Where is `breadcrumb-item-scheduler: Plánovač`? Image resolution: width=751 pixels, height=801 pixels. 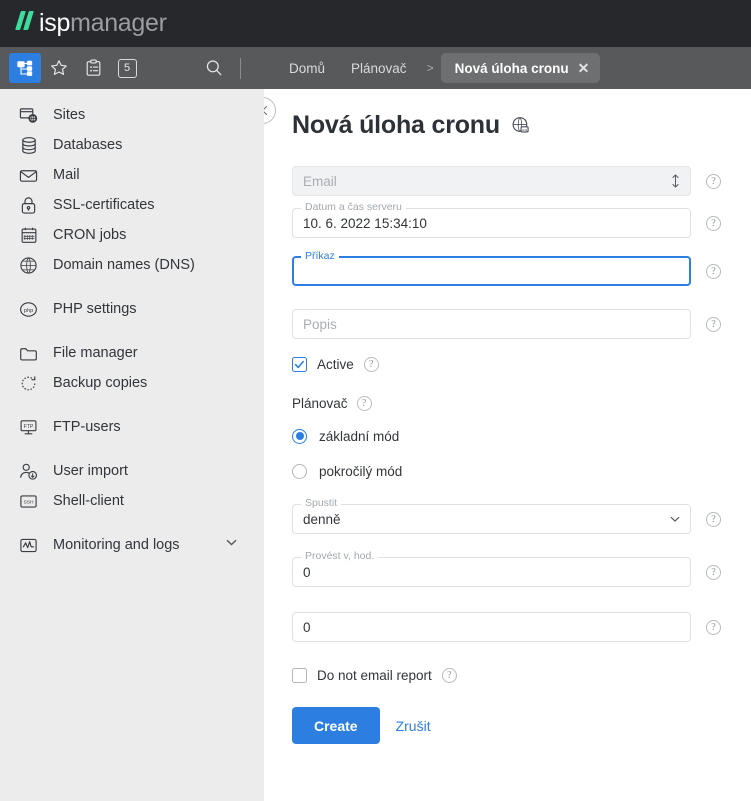
breadcrumb-item-scheduler: Plánovač is located at coordinates (379, 68).